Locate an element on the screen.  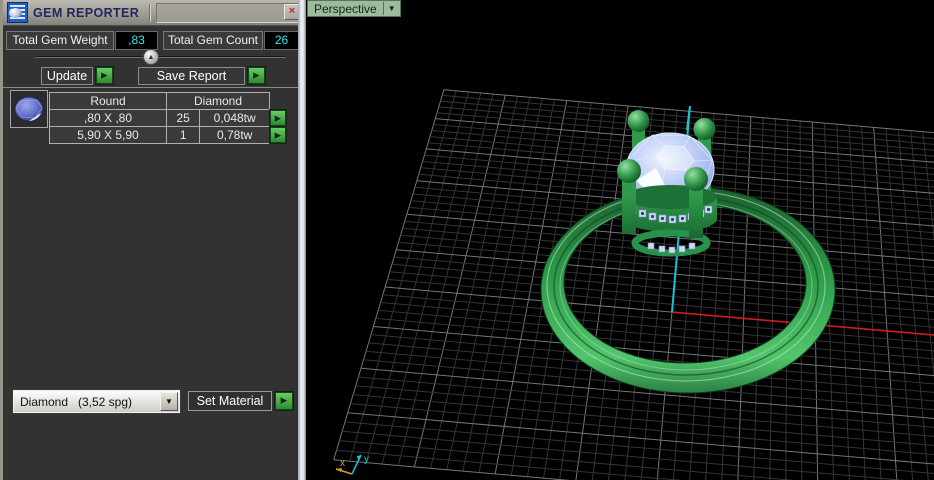
gem-type-thumbnail is located at coordinates (29, 109).